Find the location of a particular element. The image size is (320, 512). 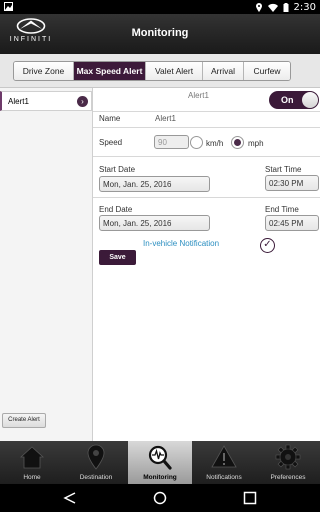

start-time-field: 02:30 PM is located at coordinates (292, 183).